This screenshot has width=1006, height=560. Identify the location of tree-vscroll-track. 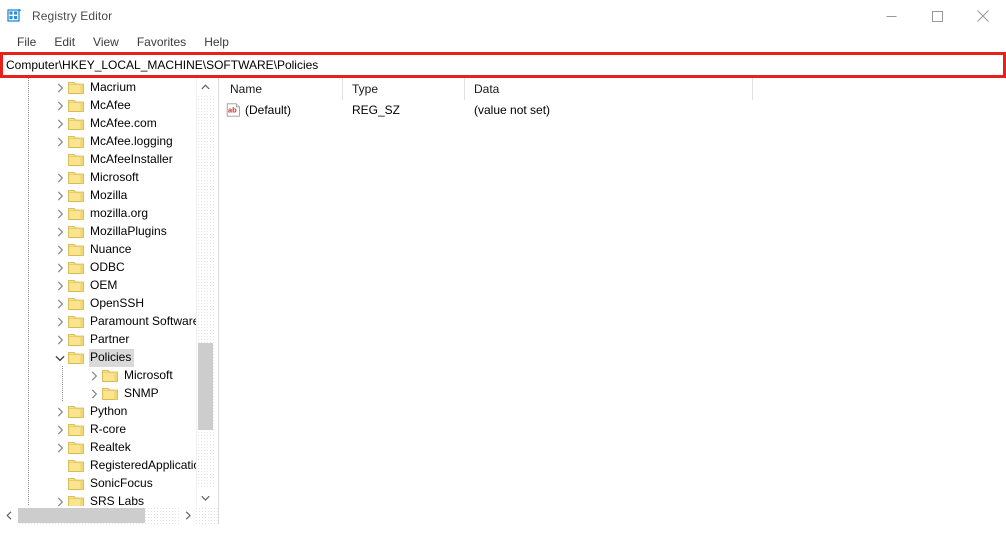
(205, 292).